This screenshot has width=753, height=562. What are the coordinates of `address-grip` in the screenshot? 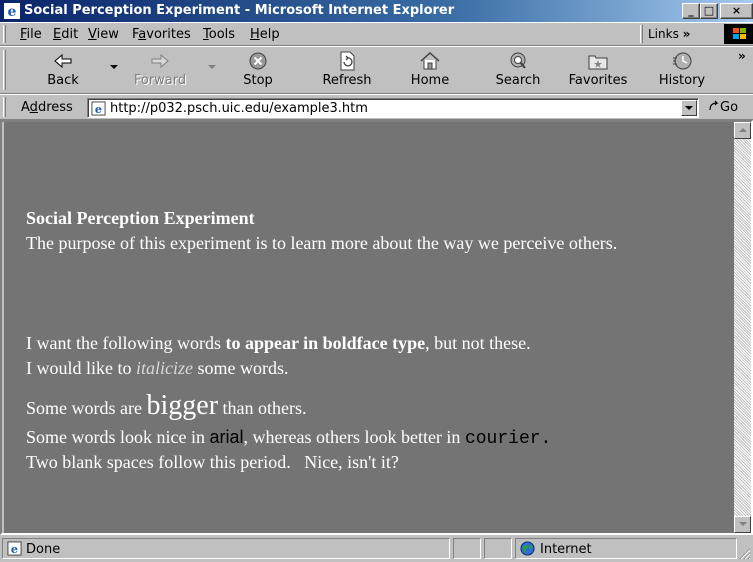 It's located at (4, 107).